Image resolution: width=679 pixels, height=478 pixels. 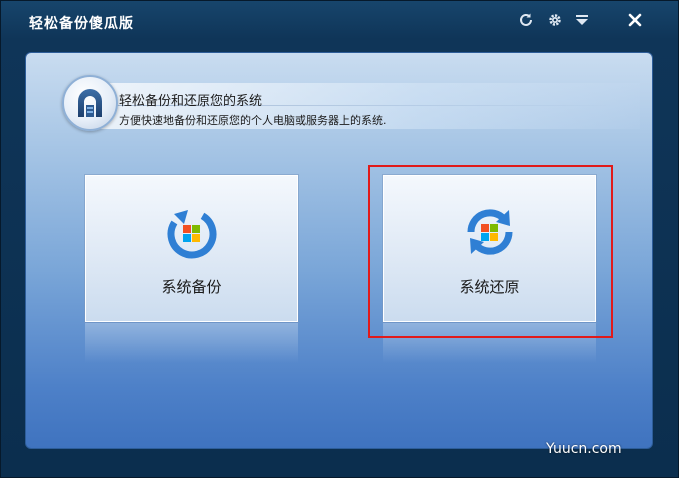 I want to click on close-icon, so click(x=635, y=20).